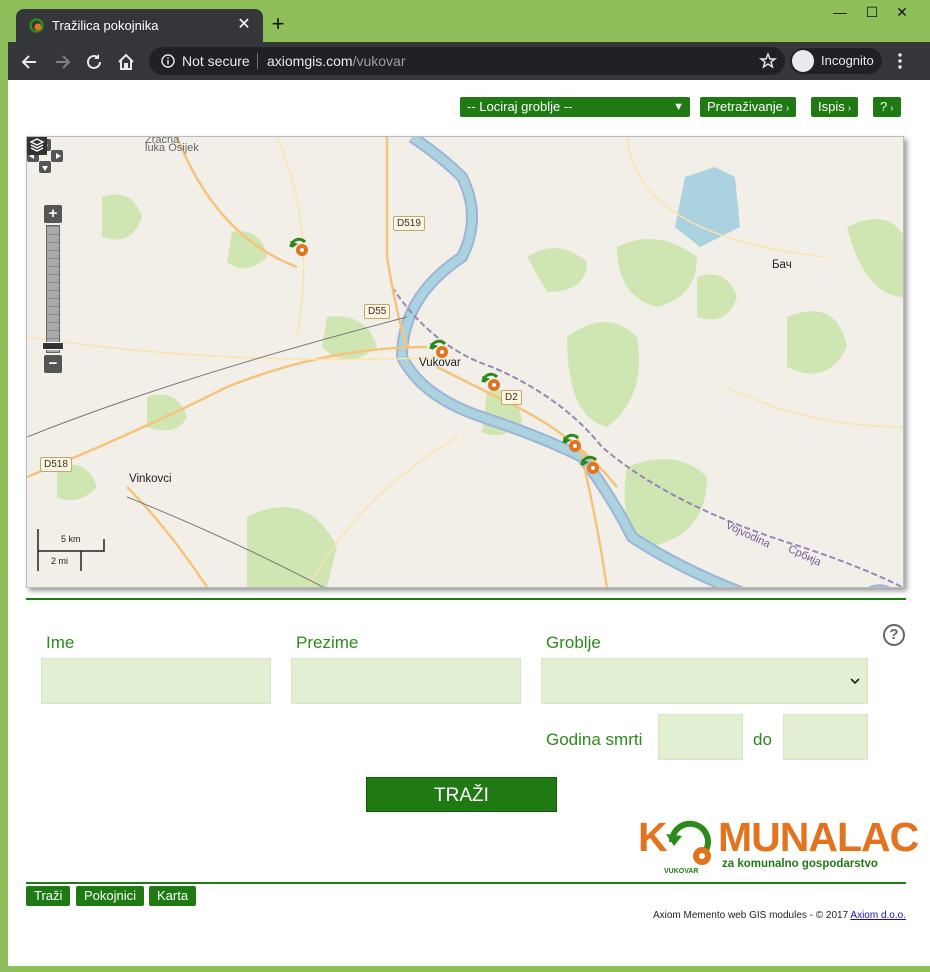 The image size is (930, 972). Describe the element at coordinates (379, 61) in the screenshot. I see `url-path: /vukovar` at that location.